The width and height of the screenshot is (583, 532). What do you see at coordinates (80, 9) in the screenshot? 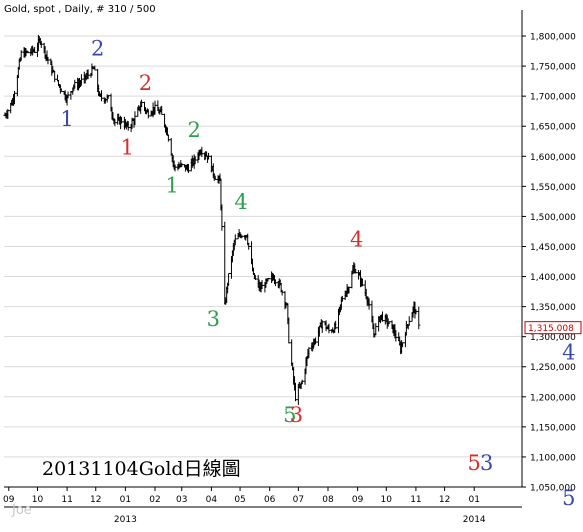
I see `chart-title: Gold, spot , Daily, # 310 / 500` at bounding box center [80, 9].